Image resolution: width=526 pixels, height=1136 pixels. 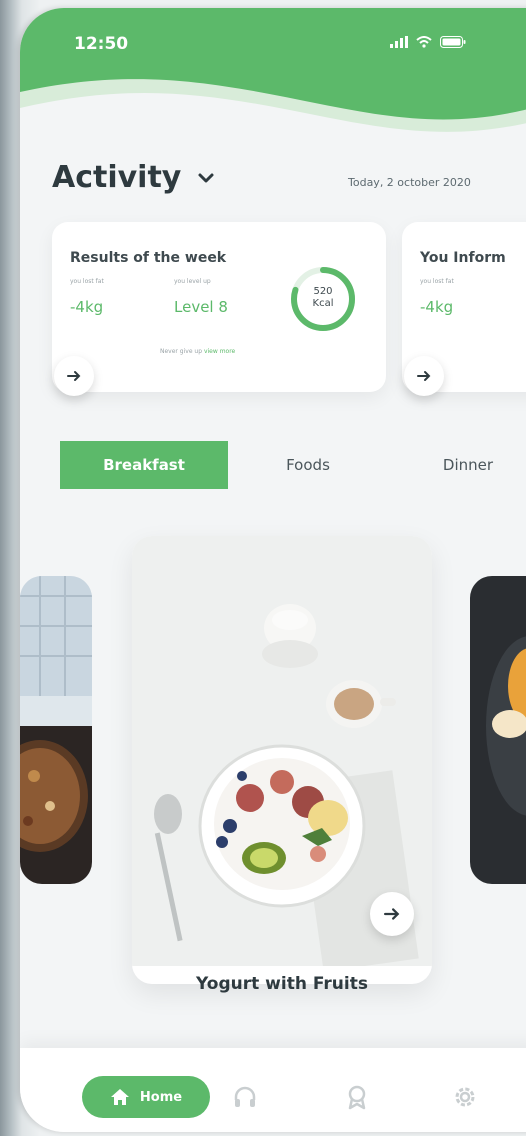 I want to click on bottom-navigation: Home, so click(x=273, y=1090).